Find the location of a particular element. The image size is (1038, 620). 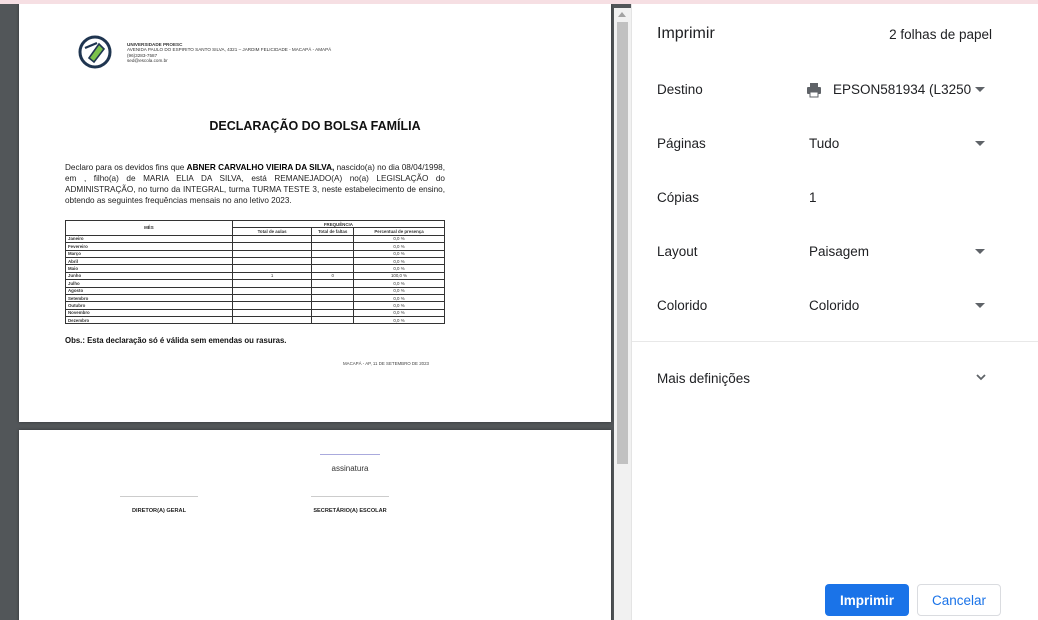

place-date: MACAPÁ - AP, 11 DE SETEMBRO DE 2023 is located at coordinates (386, 363).